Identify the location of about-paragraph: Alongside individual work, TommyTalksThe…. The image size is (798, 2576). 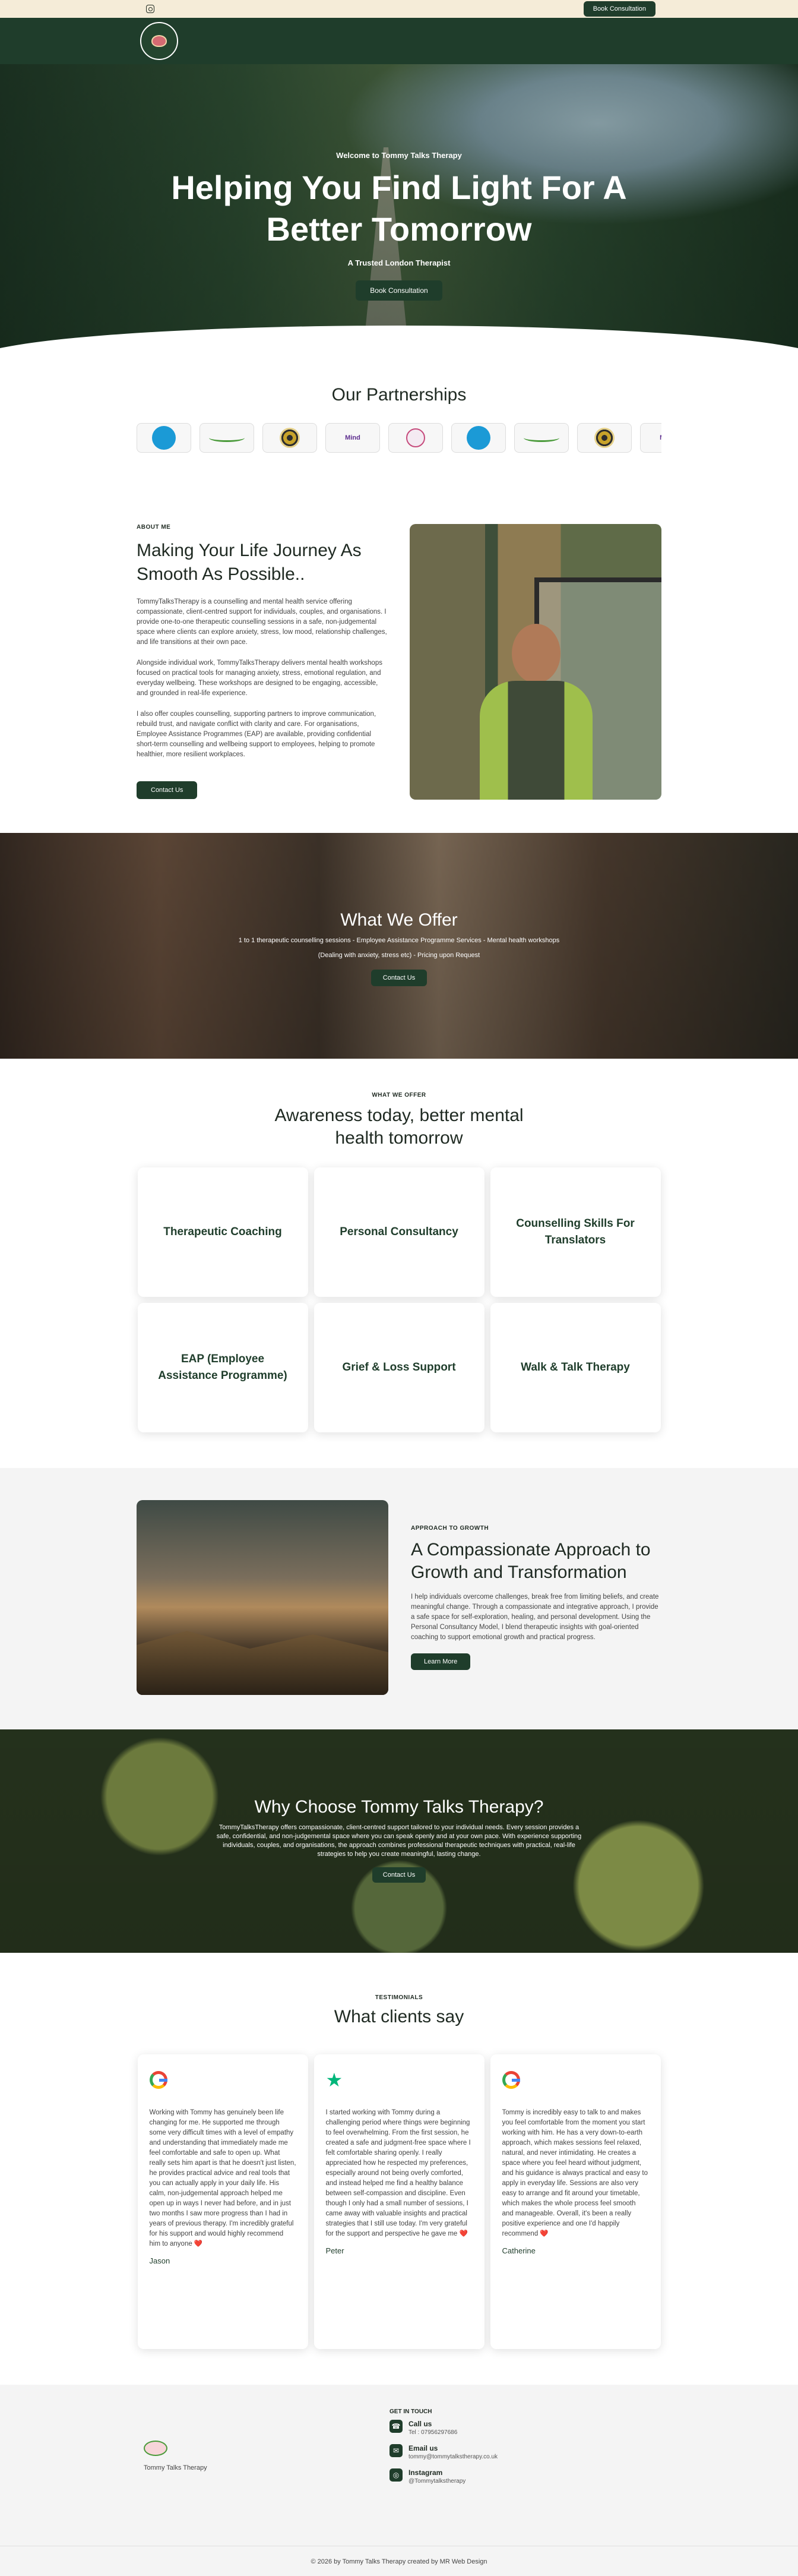
(259, 678).